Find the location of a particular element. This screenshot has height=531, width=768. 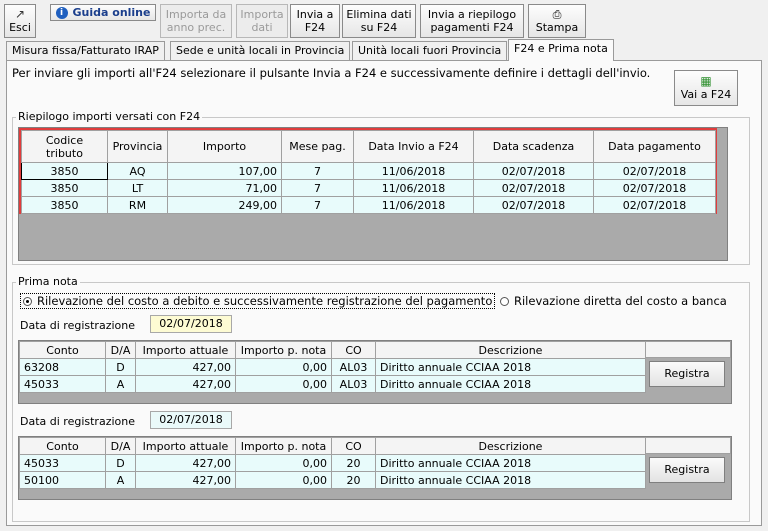

tab-label: Unità locali fuori Provincia is located at coordinates (430, 50).